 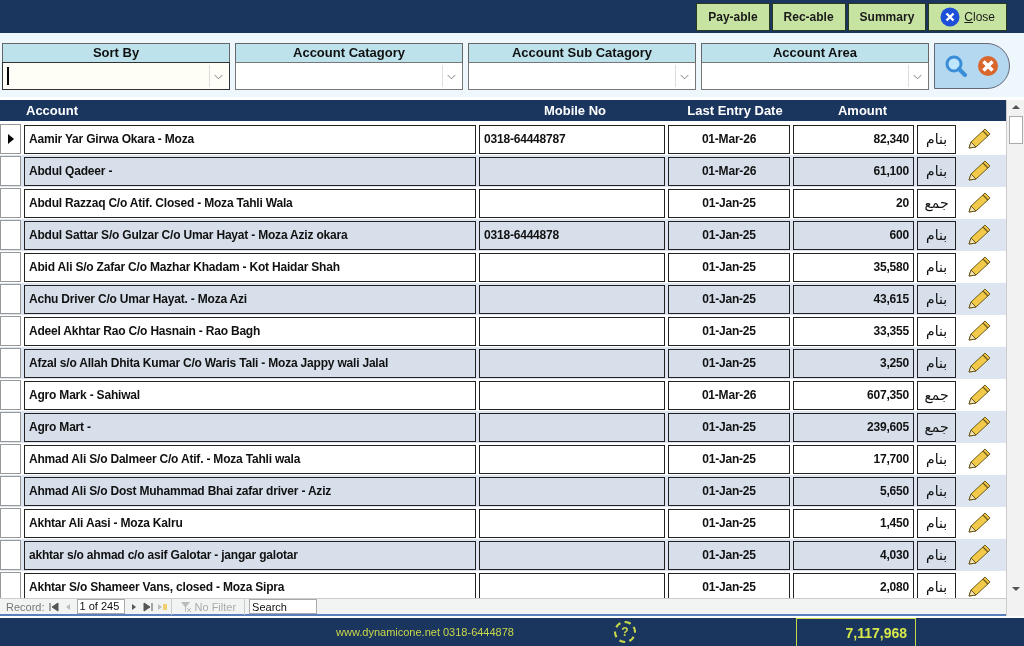 I want to click on amount-cell: 43,615, so click(x=853, y=299).